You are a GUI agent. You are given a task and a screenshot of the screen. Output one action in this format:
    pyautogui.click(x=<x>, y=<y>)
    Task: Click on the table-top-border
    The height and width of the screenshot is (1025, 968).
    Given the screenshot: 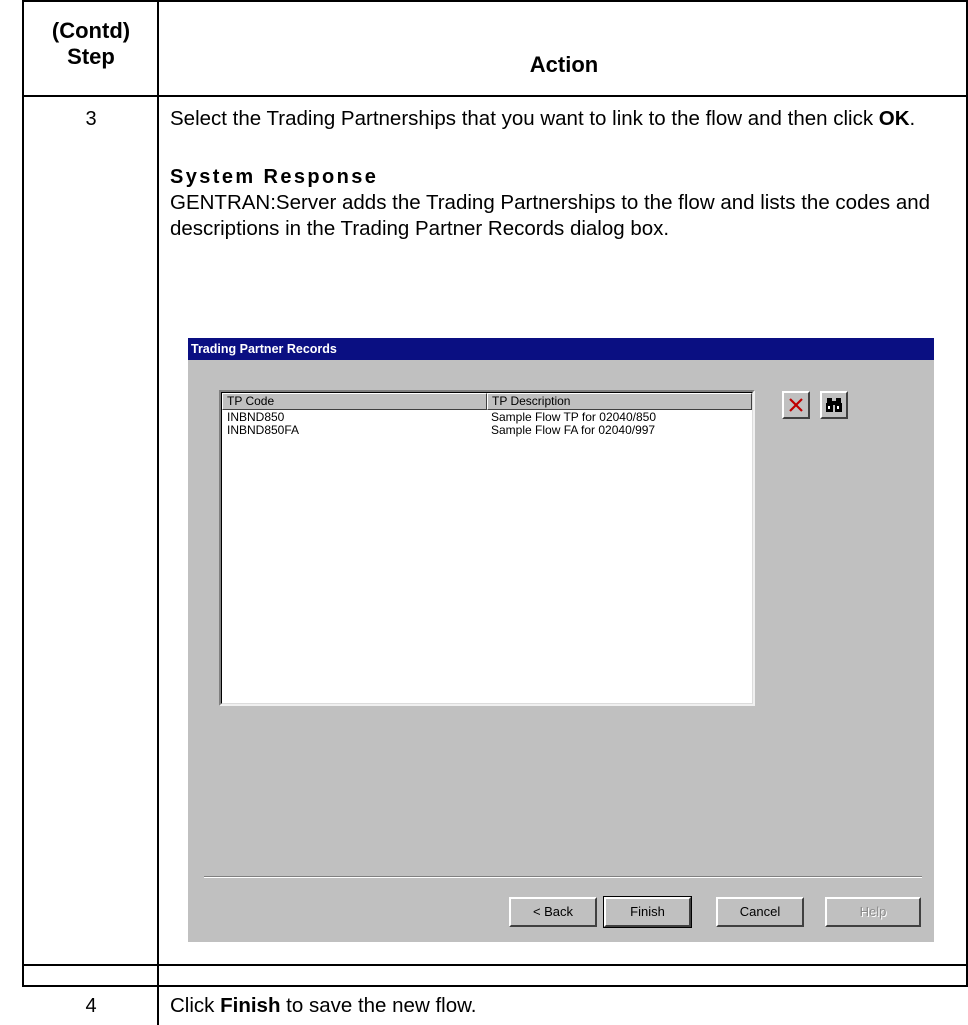 What is the action you would take?
    pyautogui.click(x=495, y=1)
    